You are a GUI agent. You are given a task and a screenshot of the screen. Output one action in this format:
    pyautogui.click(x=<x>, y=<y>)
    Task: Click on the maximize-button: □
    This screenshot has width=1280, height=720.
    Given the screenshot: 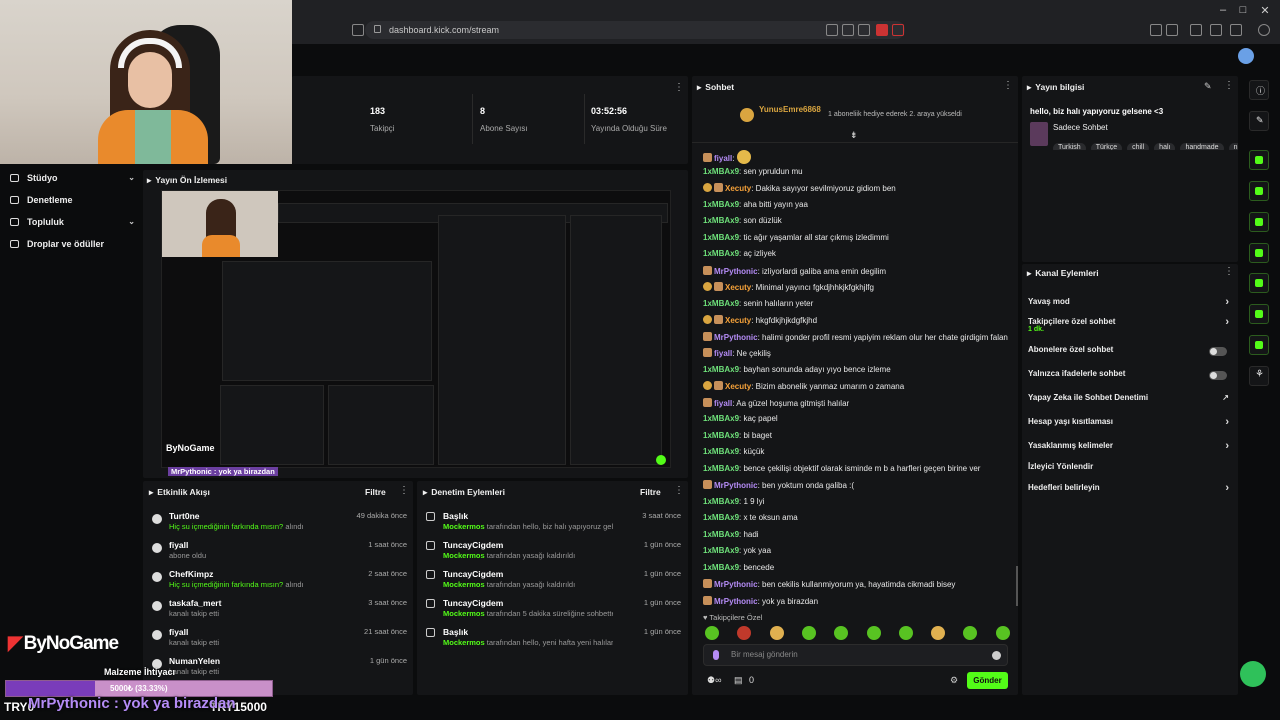 What is the action you would take?
    pyautogui.click(x=1243, y=11)
    